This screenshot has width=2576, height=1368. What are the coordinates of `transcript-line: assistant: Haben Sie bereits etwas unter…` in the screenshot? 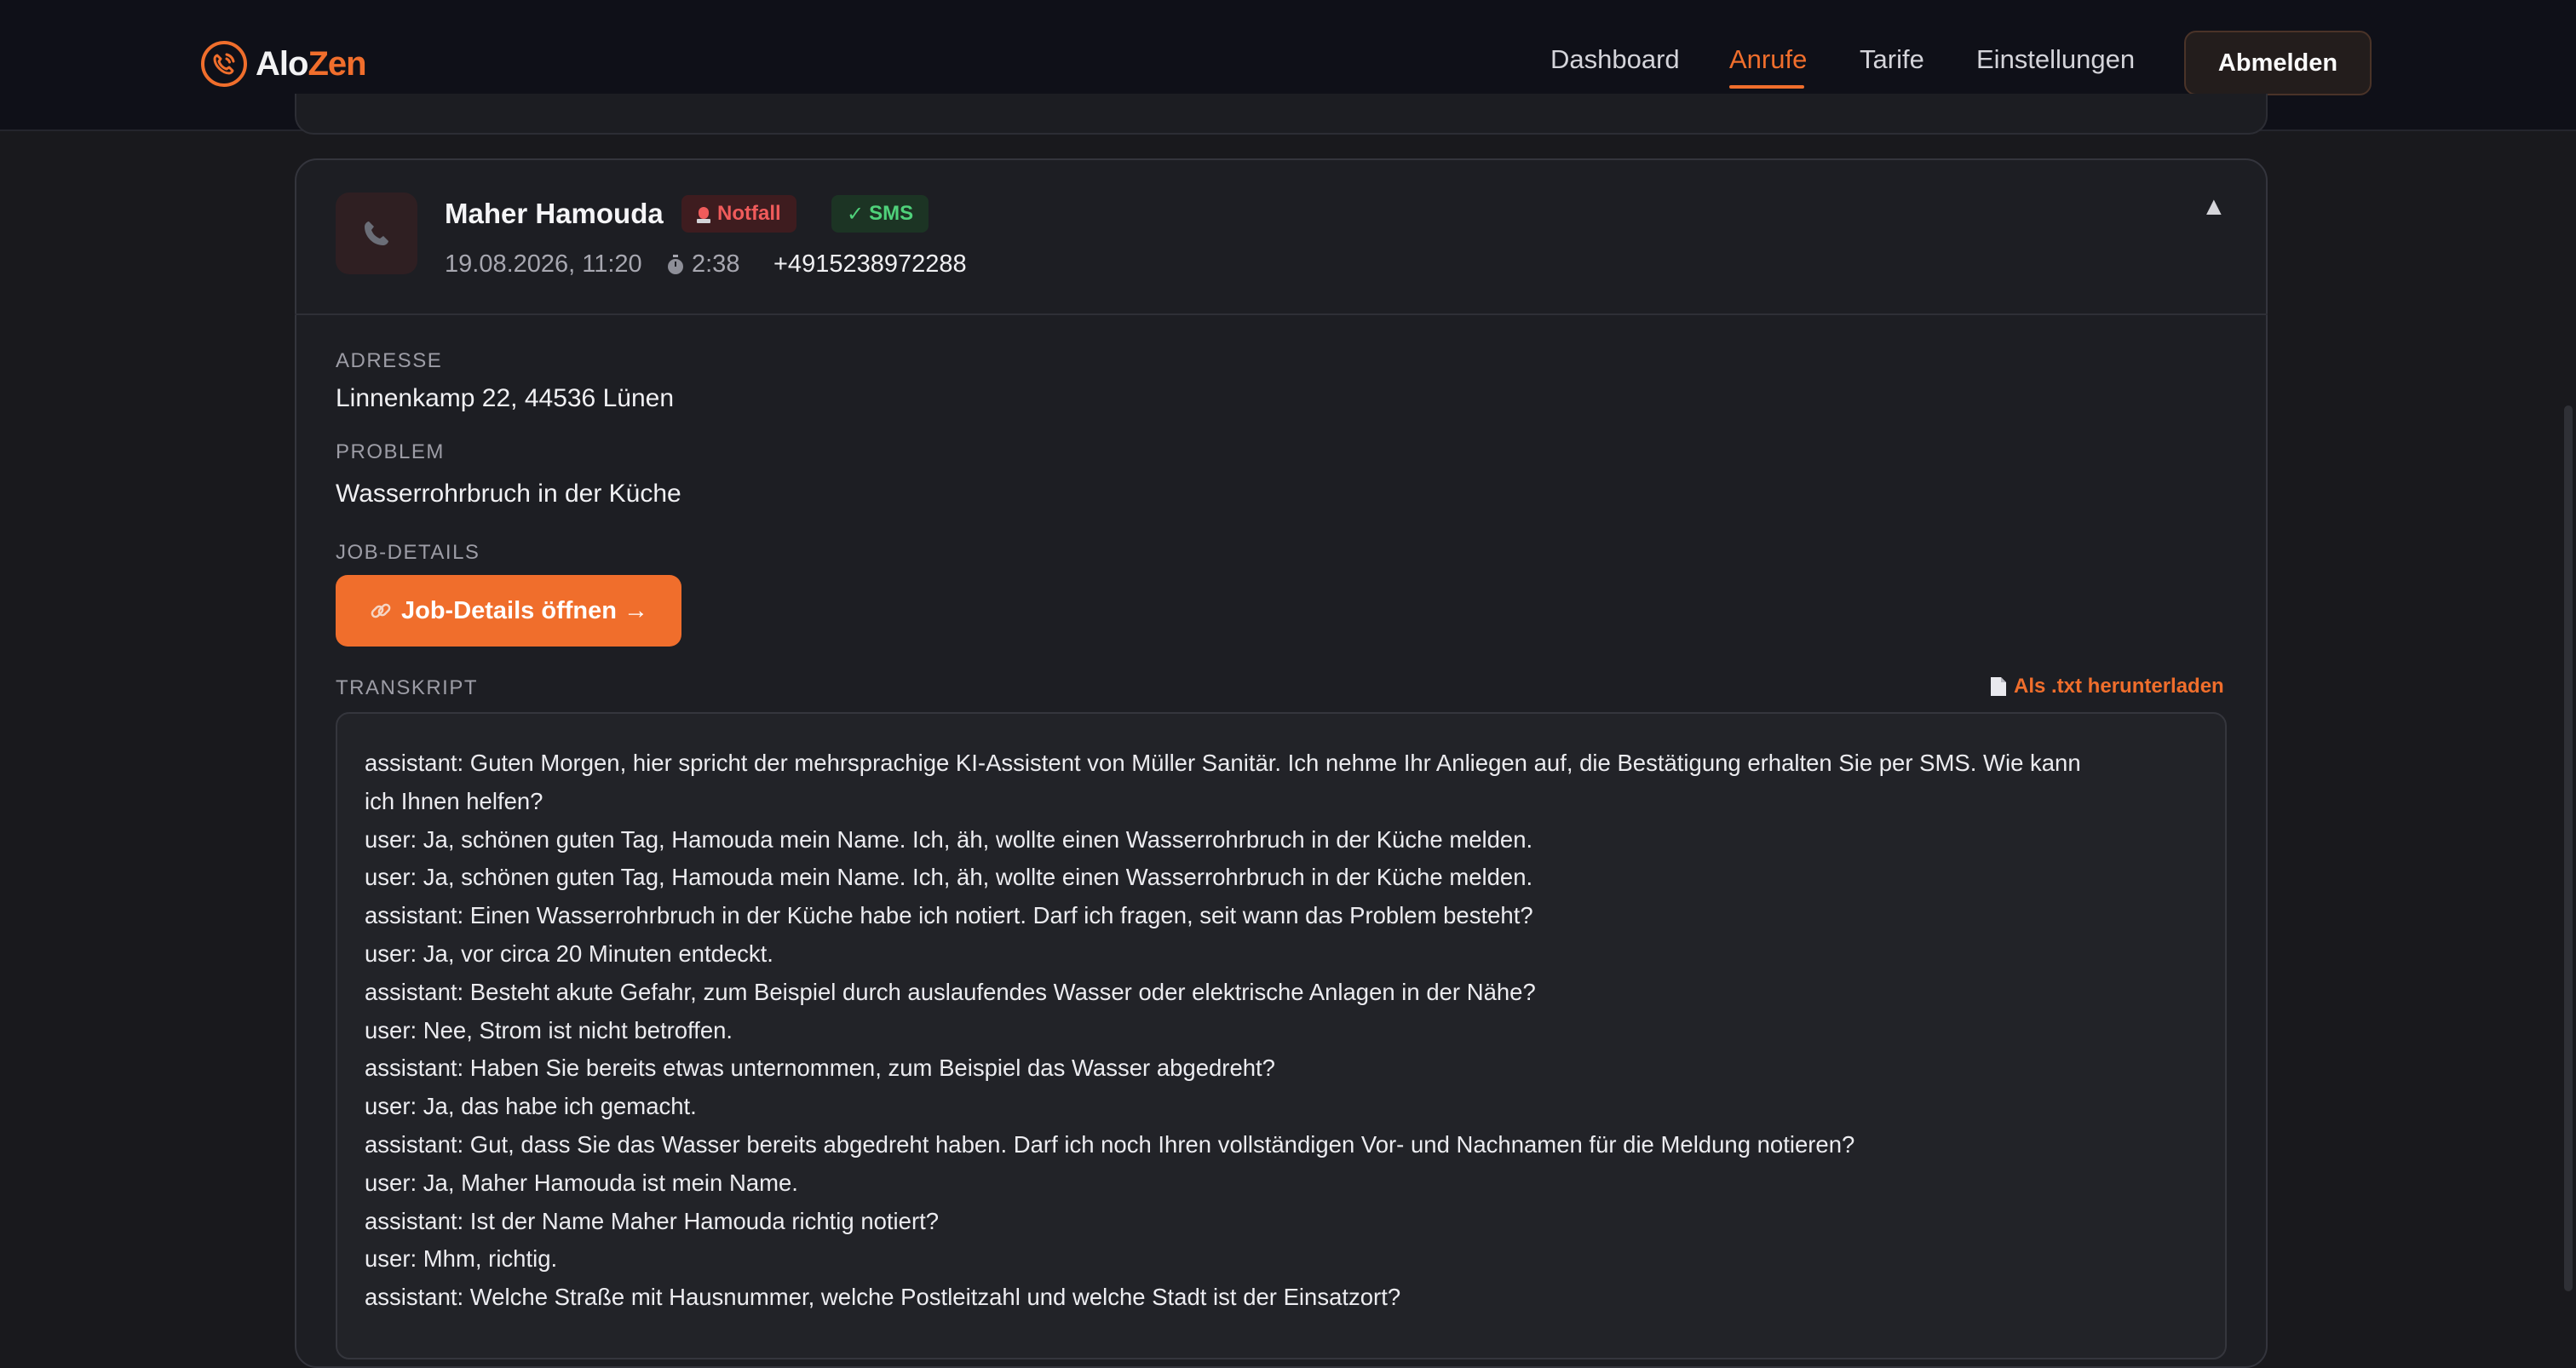 It's located at (820, 1068).